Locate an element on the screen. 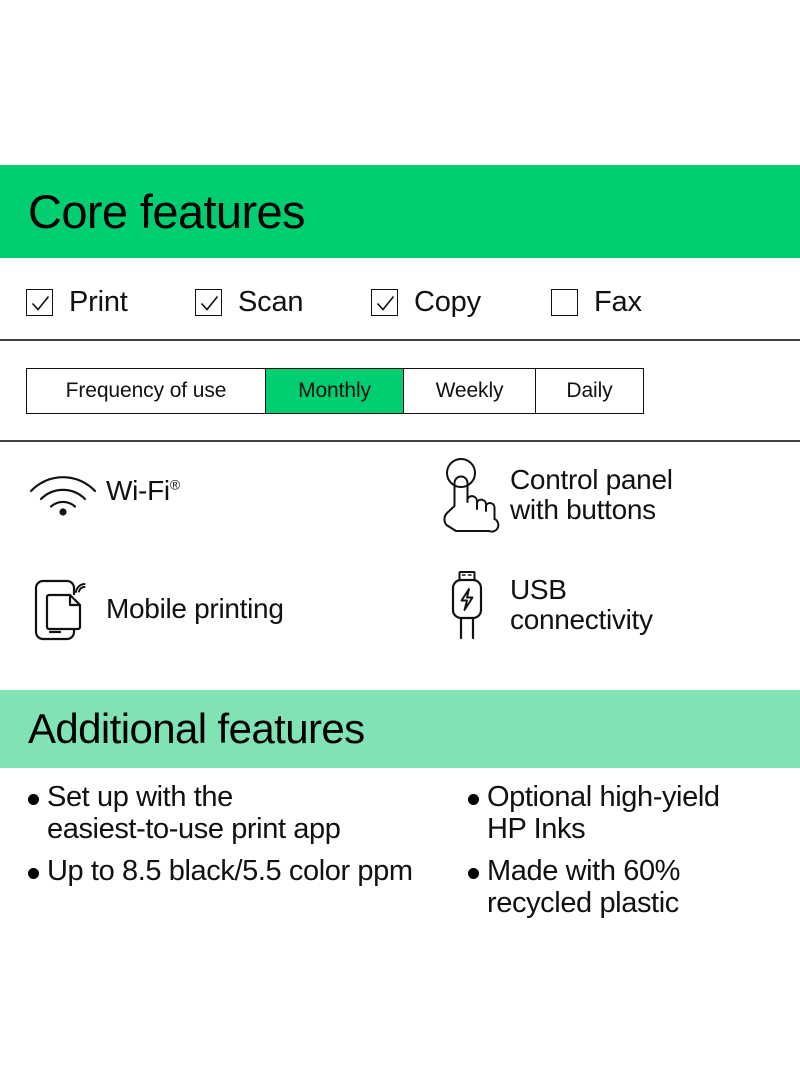 Image resolution: width=800 pixels, height=1091 pixels. feature-mobile-printing: Mobile printing is located at coordinates (152, 609).